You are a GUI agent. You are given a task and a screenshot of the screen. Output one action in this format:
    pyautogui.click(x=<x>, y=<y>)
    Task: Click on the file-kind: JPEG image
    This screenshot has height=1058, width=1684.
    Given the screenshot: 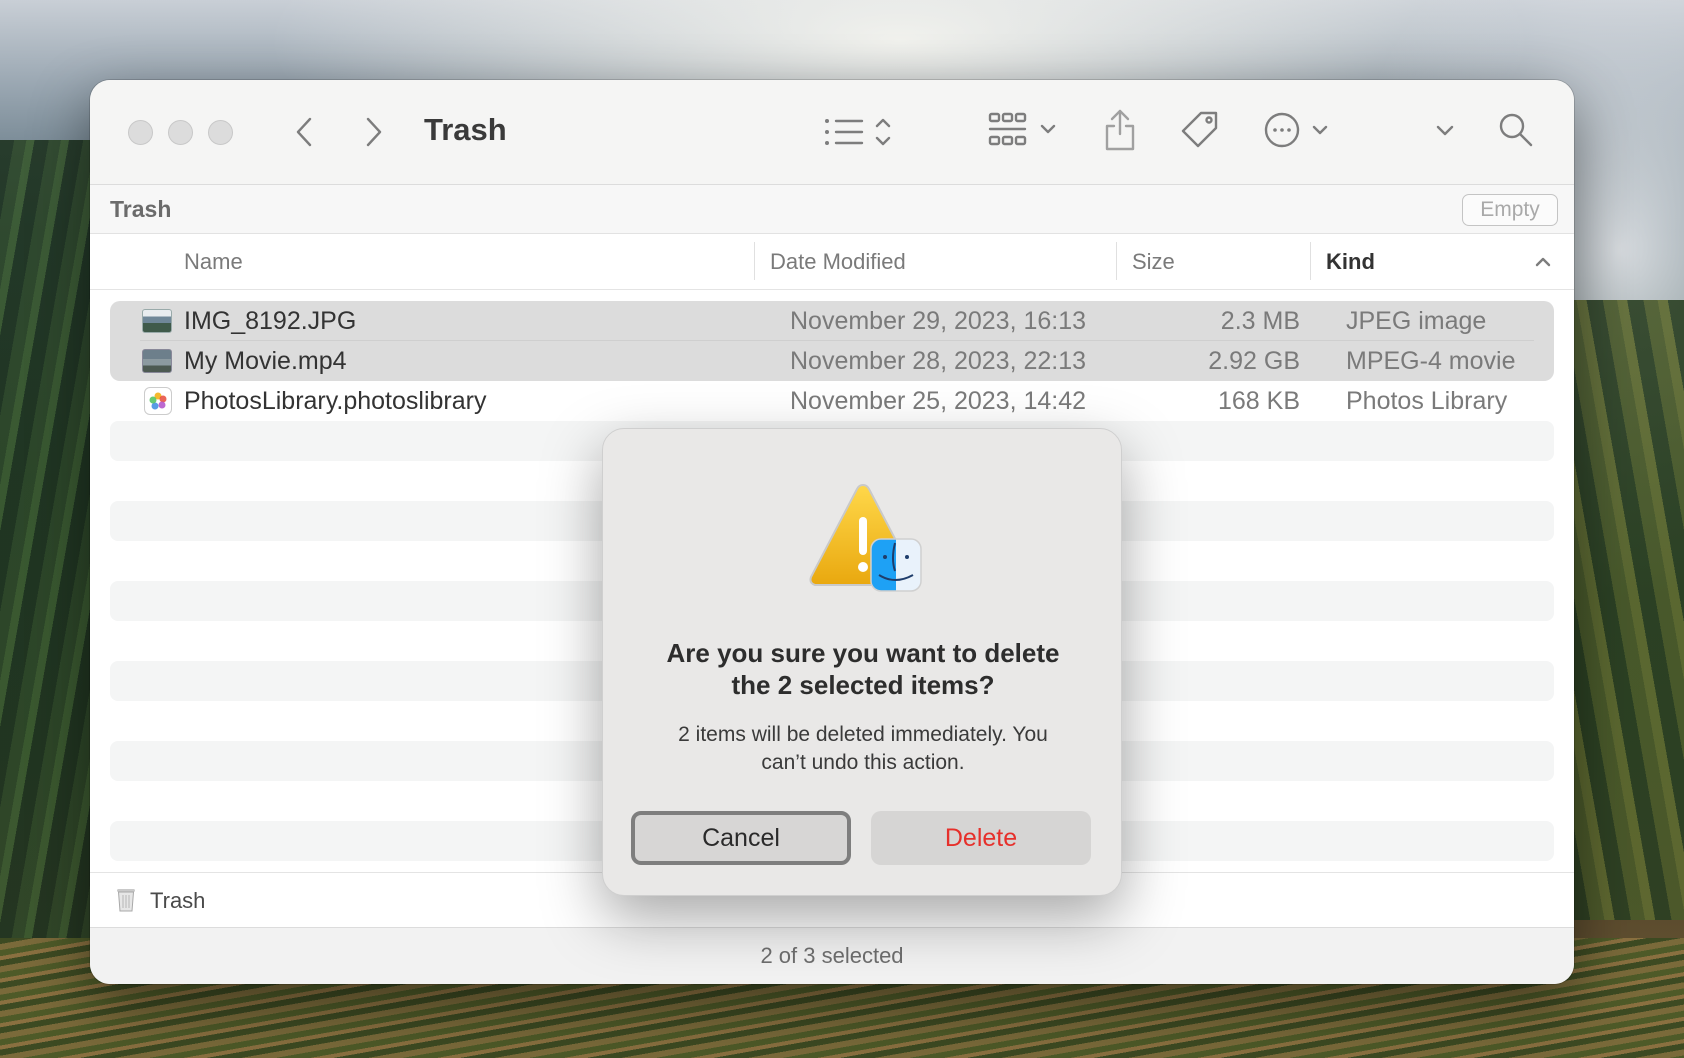 What is the action you would take?
    pyautogui.click(x=1416, y=321)
    